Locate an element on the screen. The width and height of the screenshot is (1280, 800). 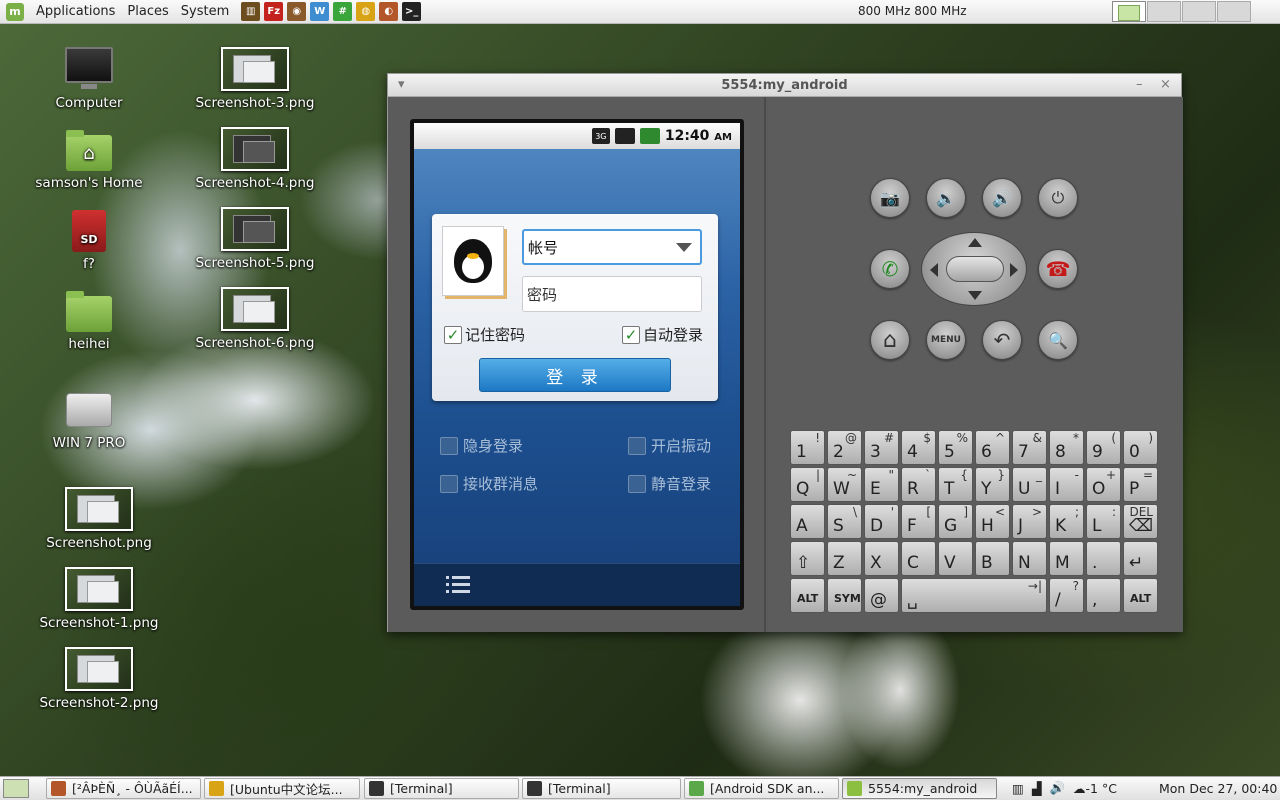
key-h: H < is located at coordinates (992, 521).